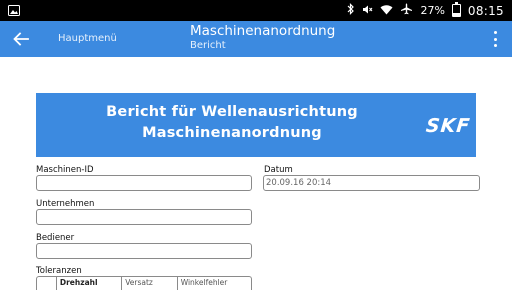 The width and height of the screenshot is (512, 290). Describe the element at coordinates (386, 11) in the screenshot. I see `wifi-icon` at that location.